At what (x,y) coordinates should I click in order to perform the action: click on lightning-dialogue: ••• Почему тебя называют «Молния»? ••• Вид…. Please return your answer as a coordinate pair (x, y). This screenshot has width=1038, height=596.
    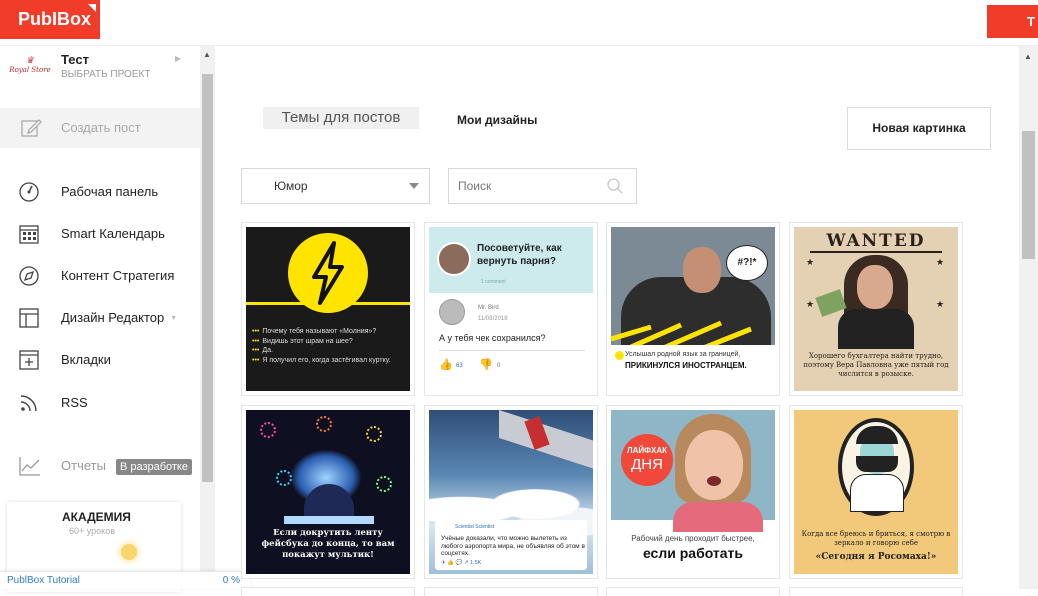
    Looking at the image, I should click on (321, 346).